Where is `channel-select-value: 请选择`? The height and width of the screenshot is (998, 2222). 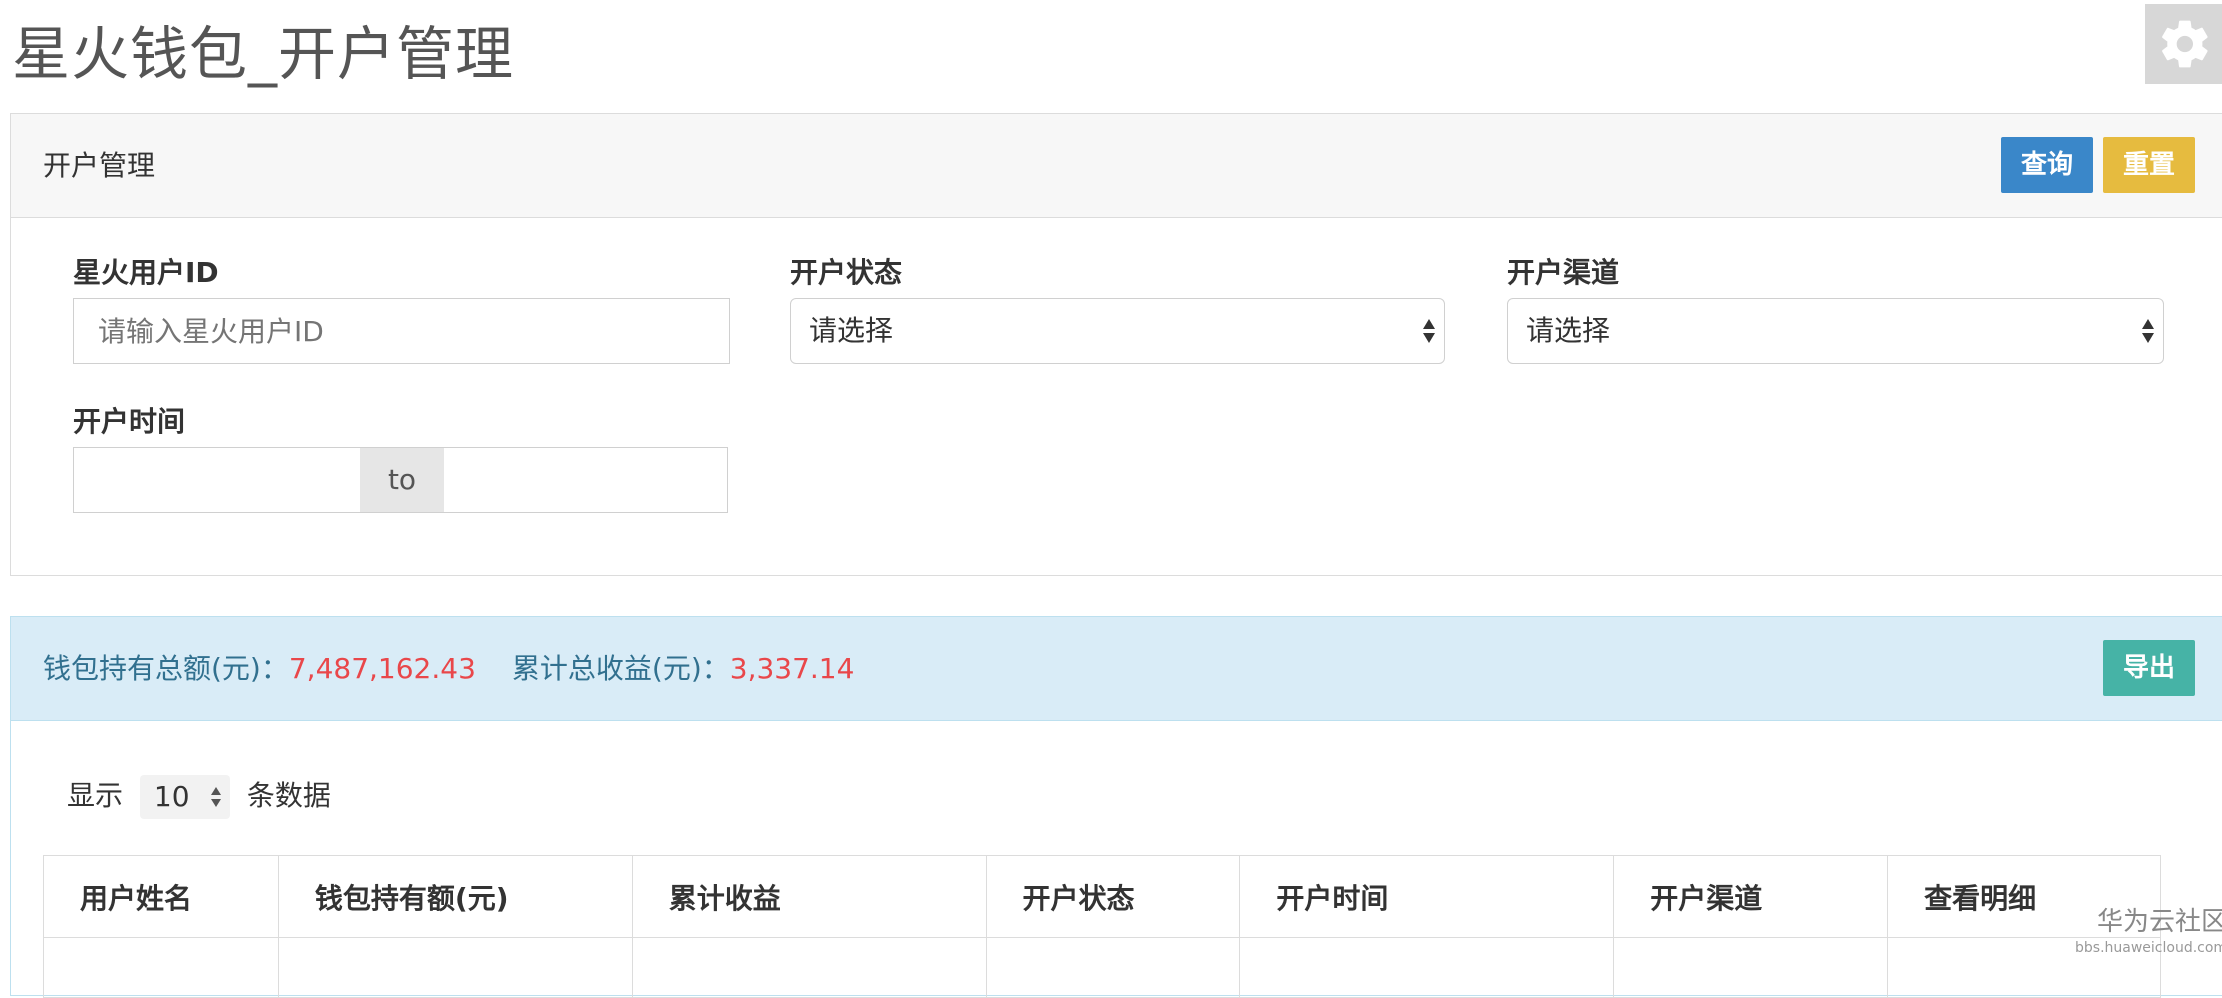 channel-select-value: 请选择 is located at coordinates (1568, 330).